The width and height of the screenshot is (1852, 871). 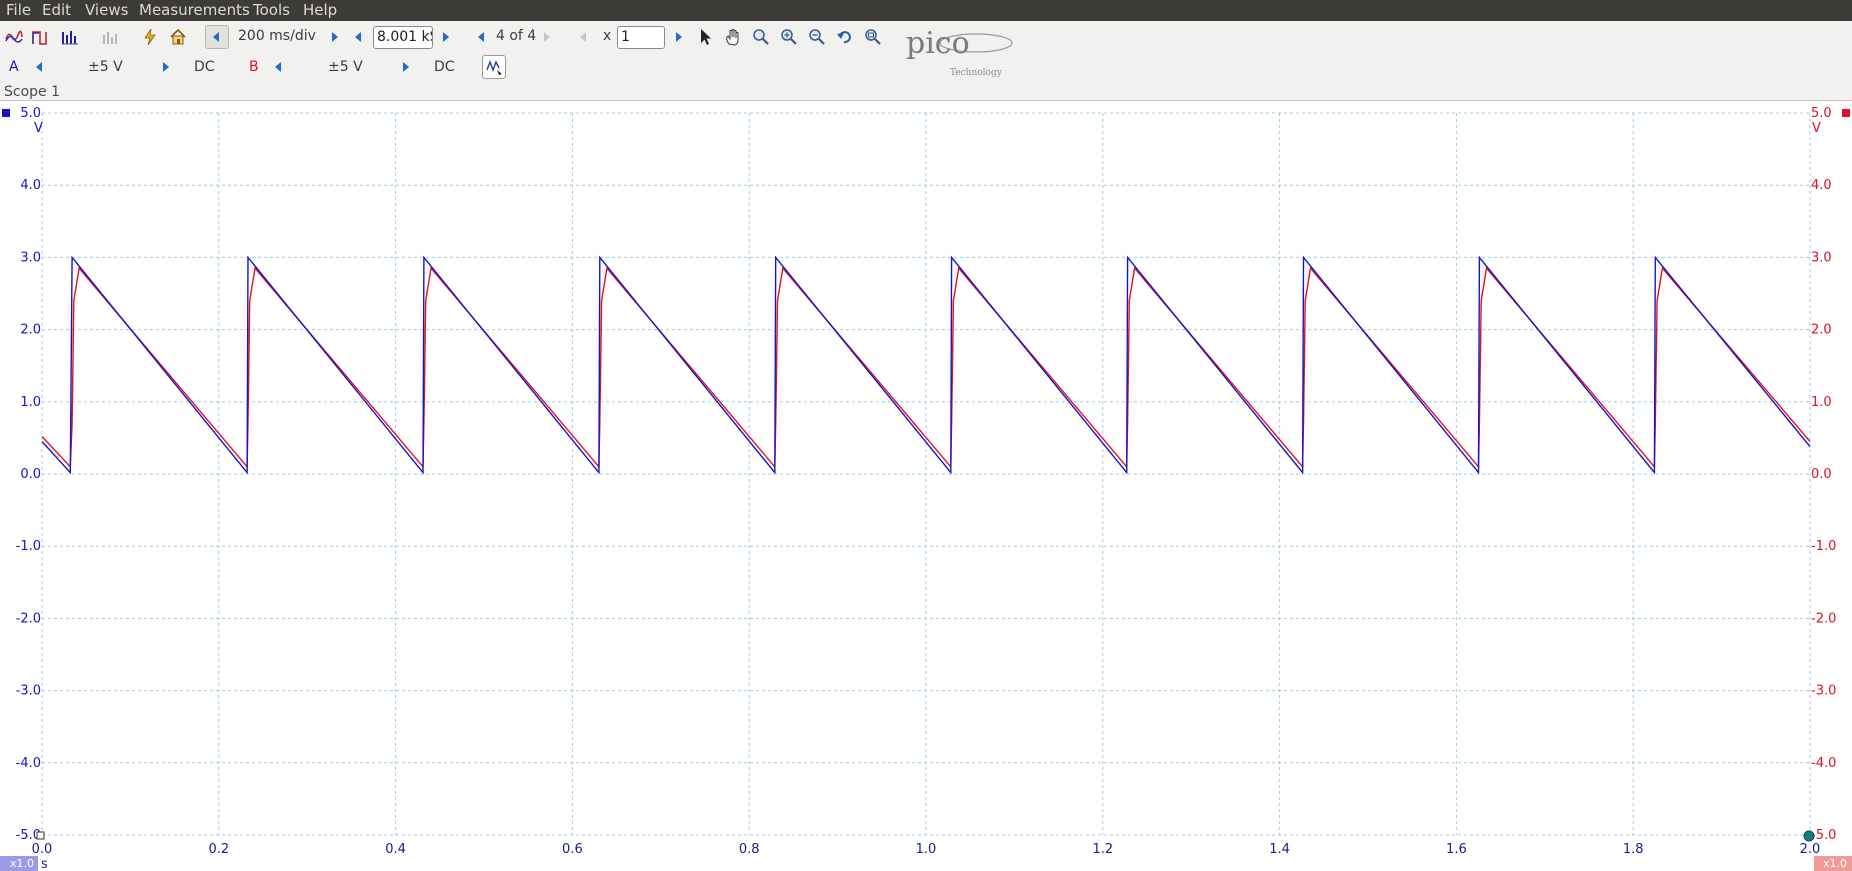 I want to click on y-tick-label-b: 0.0, so click(x=1821, y=474).